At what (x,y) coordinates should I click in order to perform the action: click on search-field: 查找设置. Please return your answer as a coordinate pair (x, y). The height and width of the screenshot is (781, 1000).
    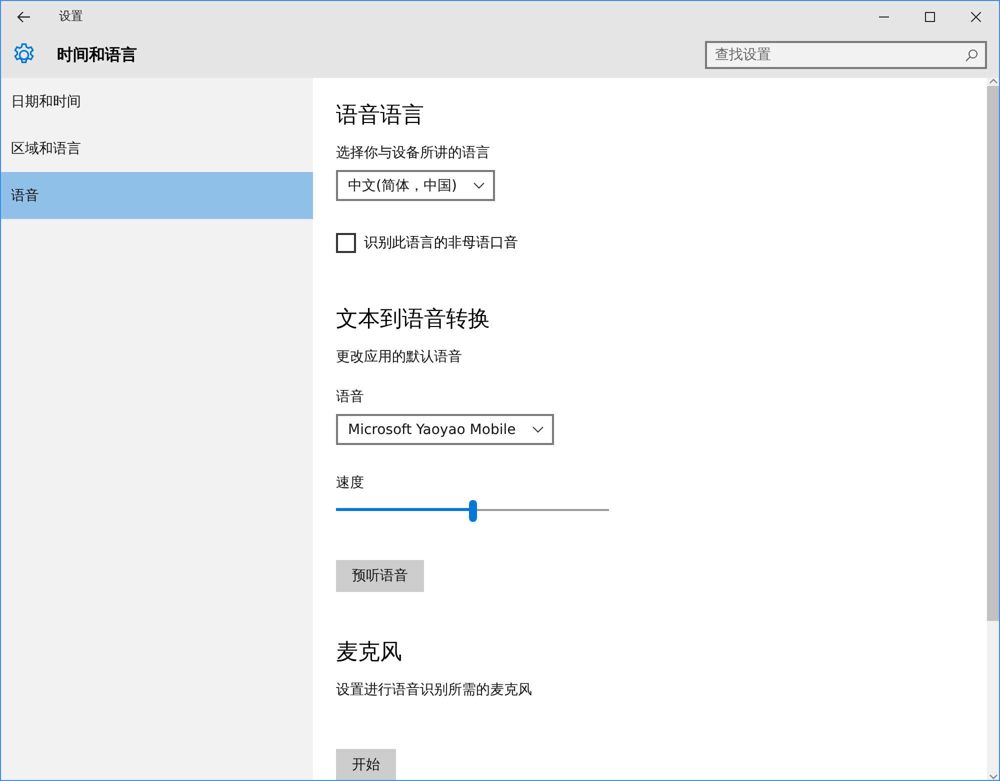
    Looking at the image, I should click on (846, 55).